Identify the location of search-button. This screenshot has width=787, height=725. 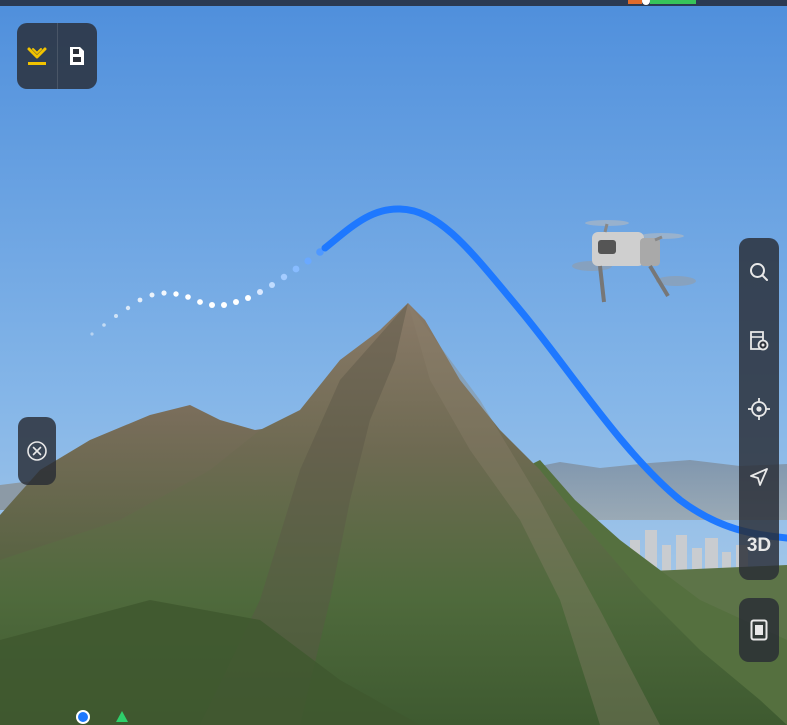
(759, 272).